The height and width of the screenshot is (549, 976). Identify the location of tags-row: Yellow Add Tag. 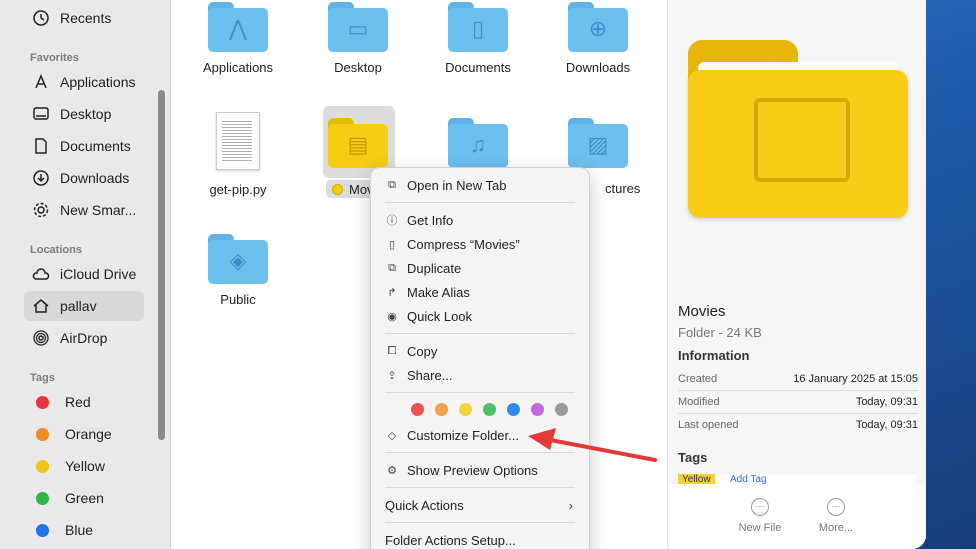
(797, 479).